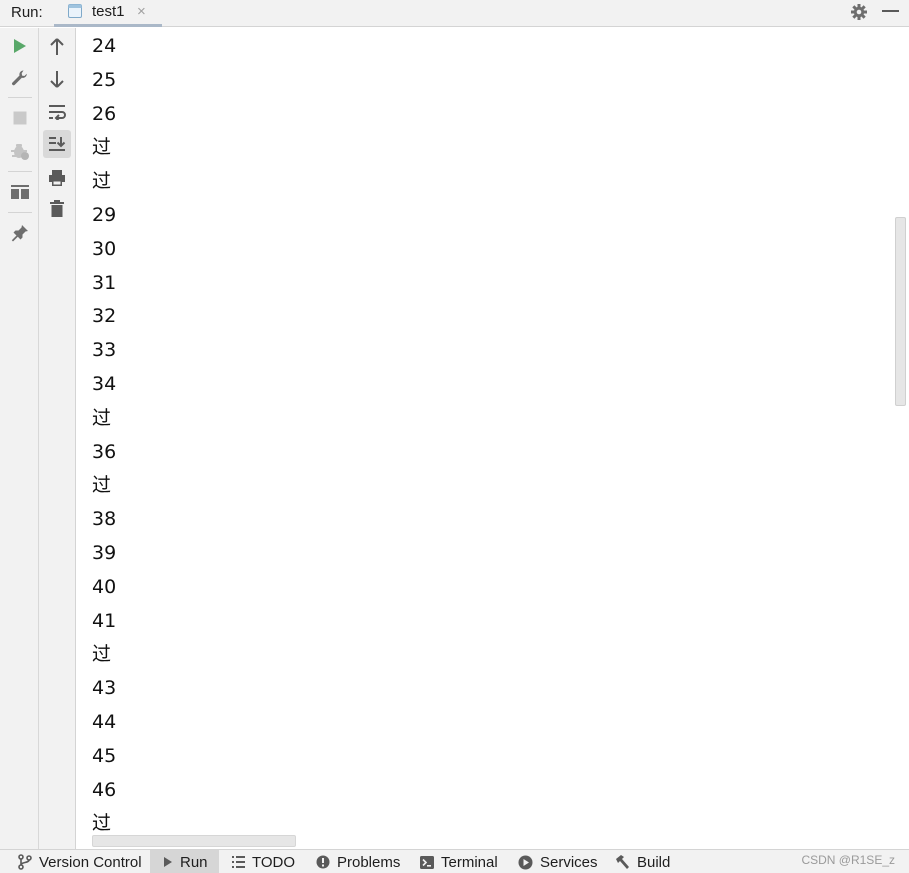  Describe the element at coordinates (20, 46) in the screenshot. I see `run-icon` at that location.